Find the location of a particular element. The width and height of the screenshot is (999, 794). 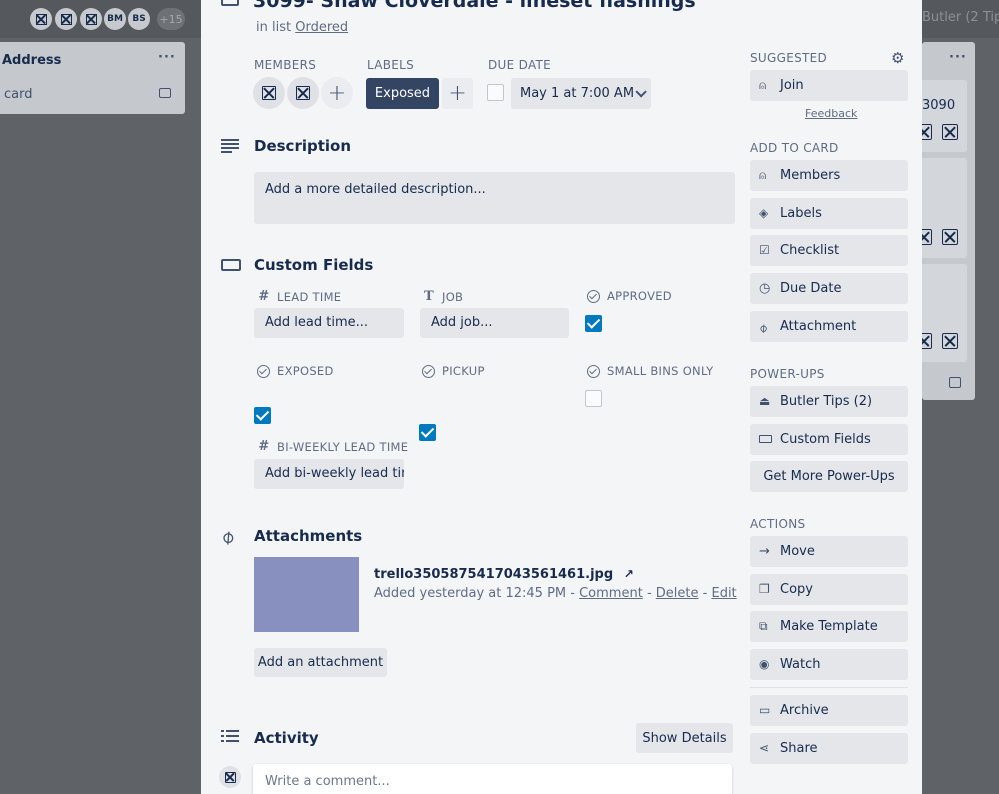

checklist-icon: ☑ is located at coordinates (764, 250).